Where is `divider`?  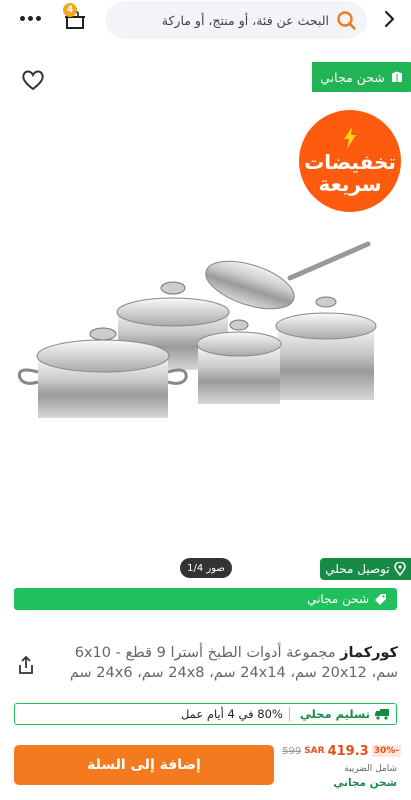 divider is located at coordinates (289, 714).